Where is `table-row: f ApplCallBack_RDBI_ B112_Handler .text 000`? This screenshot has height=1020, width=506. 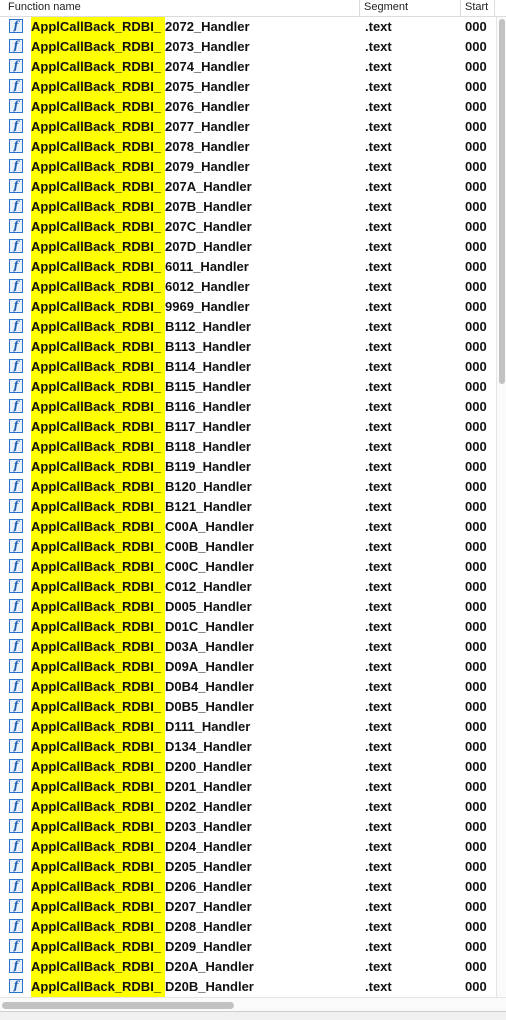
table-row: f ApplCallBack_RDBI_ B112_Handler .text 000 is located at coordinates (248, 327).